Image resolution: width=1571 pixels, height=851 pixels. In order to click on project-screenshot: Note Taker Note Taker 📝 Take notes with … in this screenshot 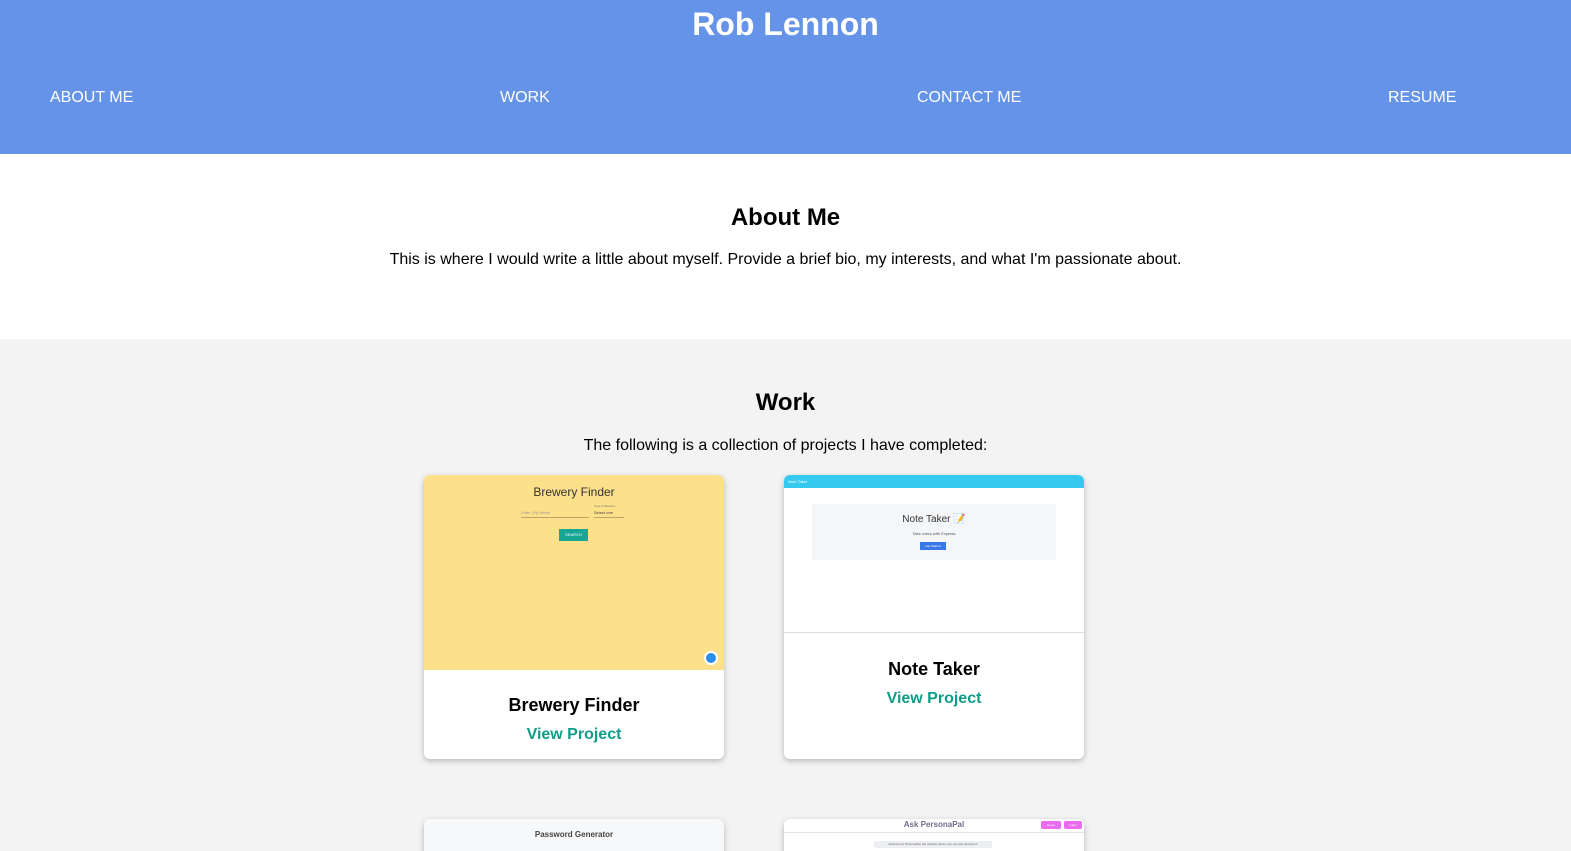, I will do `click(934, 554)`.